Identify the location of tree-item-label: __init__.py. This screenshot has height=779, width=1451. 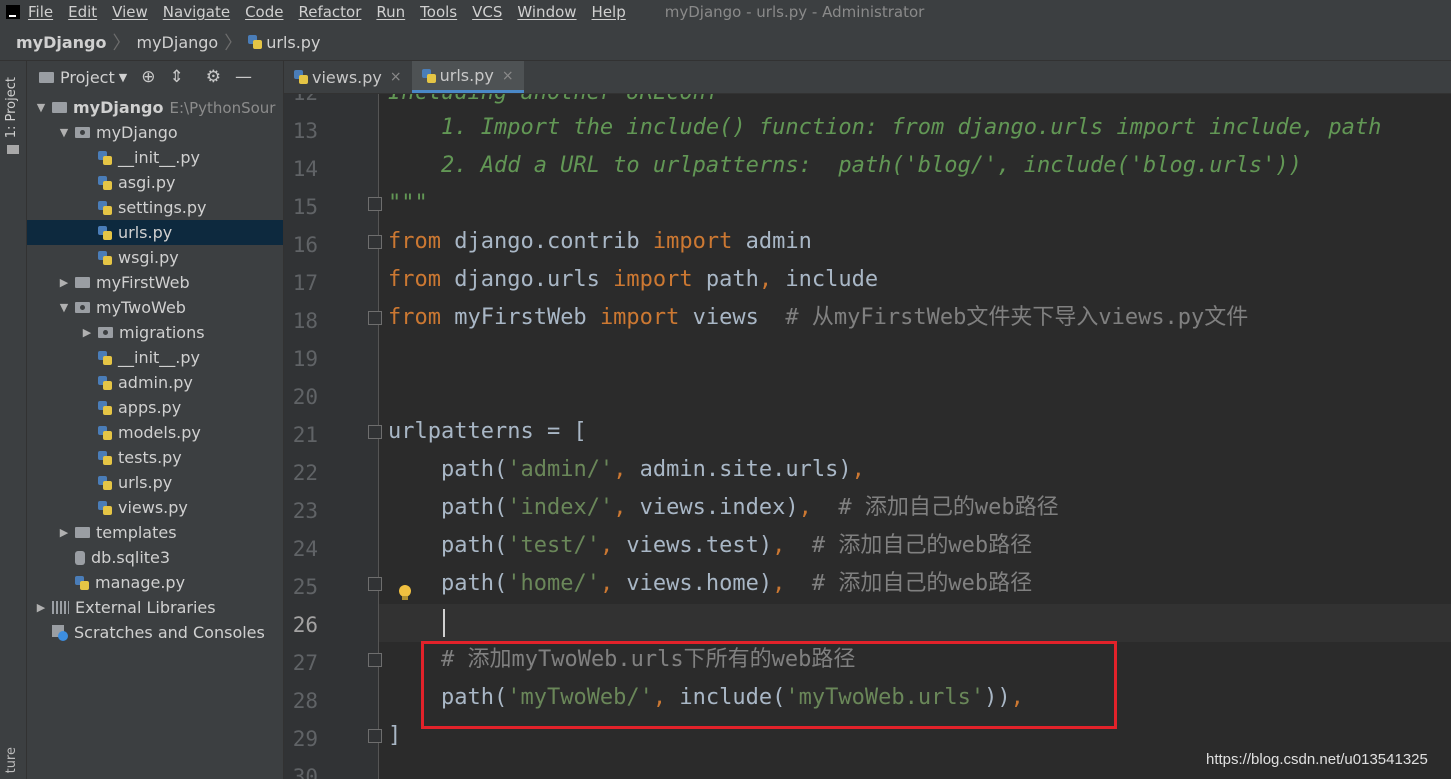
(159, 357).